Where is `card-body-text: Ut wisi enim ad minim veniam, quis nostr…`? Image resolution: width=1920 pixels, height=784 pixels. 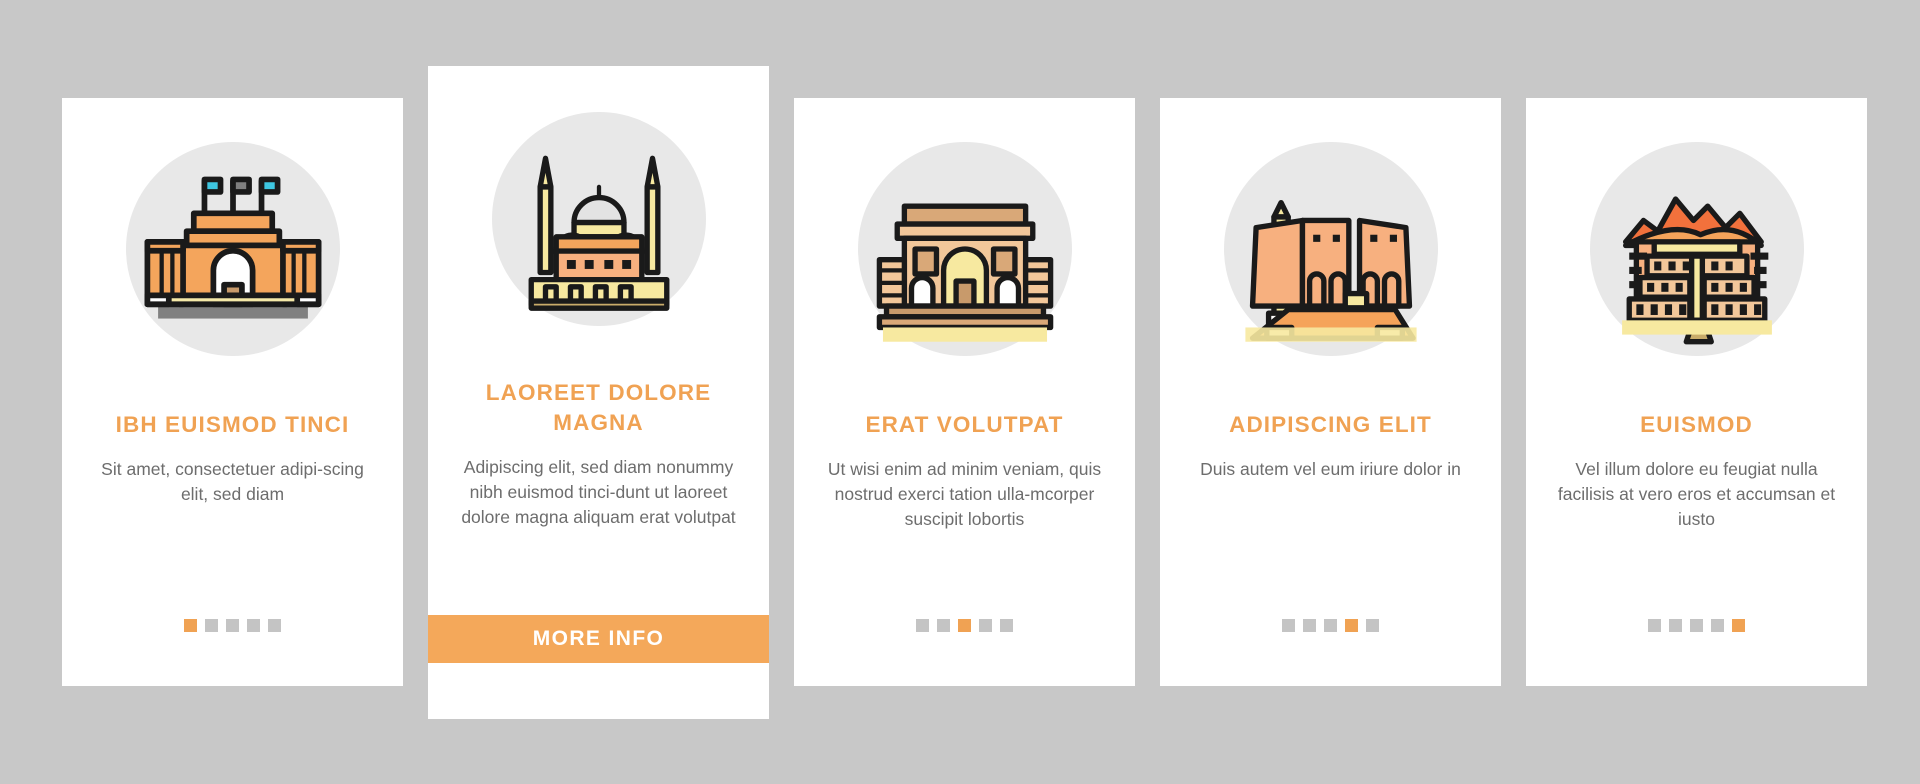
card-body-text: Ut wisi enim ad minim veniam, quis nostr… is located at coordinates (964, 493).